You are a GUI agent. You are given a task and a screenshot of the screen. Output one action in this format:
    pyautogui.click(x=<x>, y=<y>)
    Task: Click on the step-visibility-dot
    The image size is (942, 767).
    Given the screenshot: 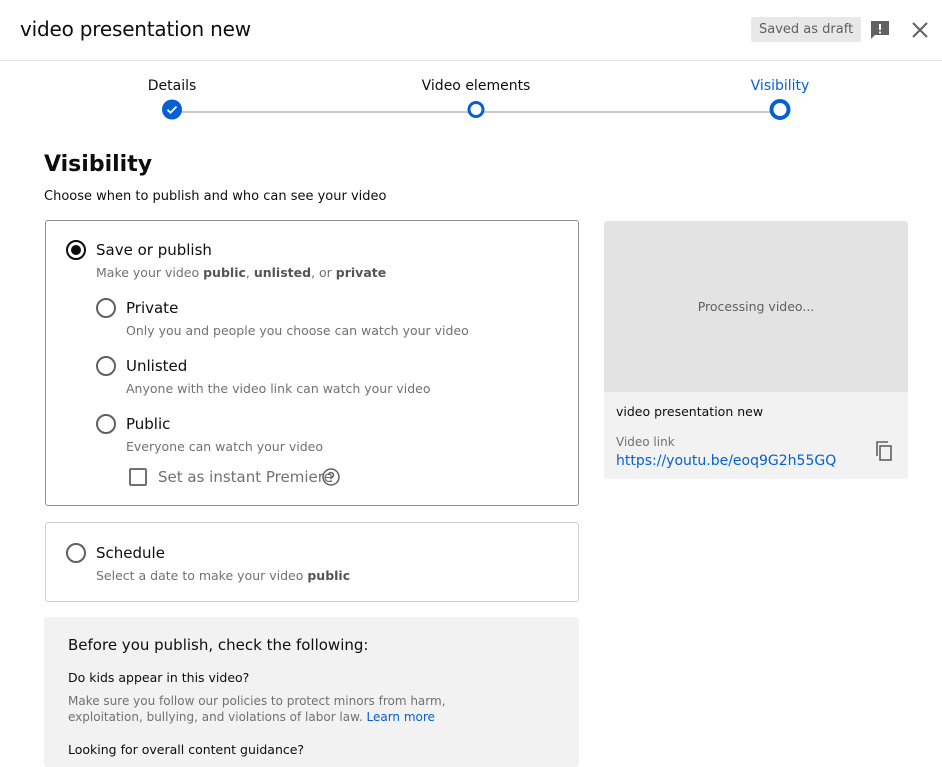 What is the action you would take?
    pyautogui.click(x=780, y=112)
    